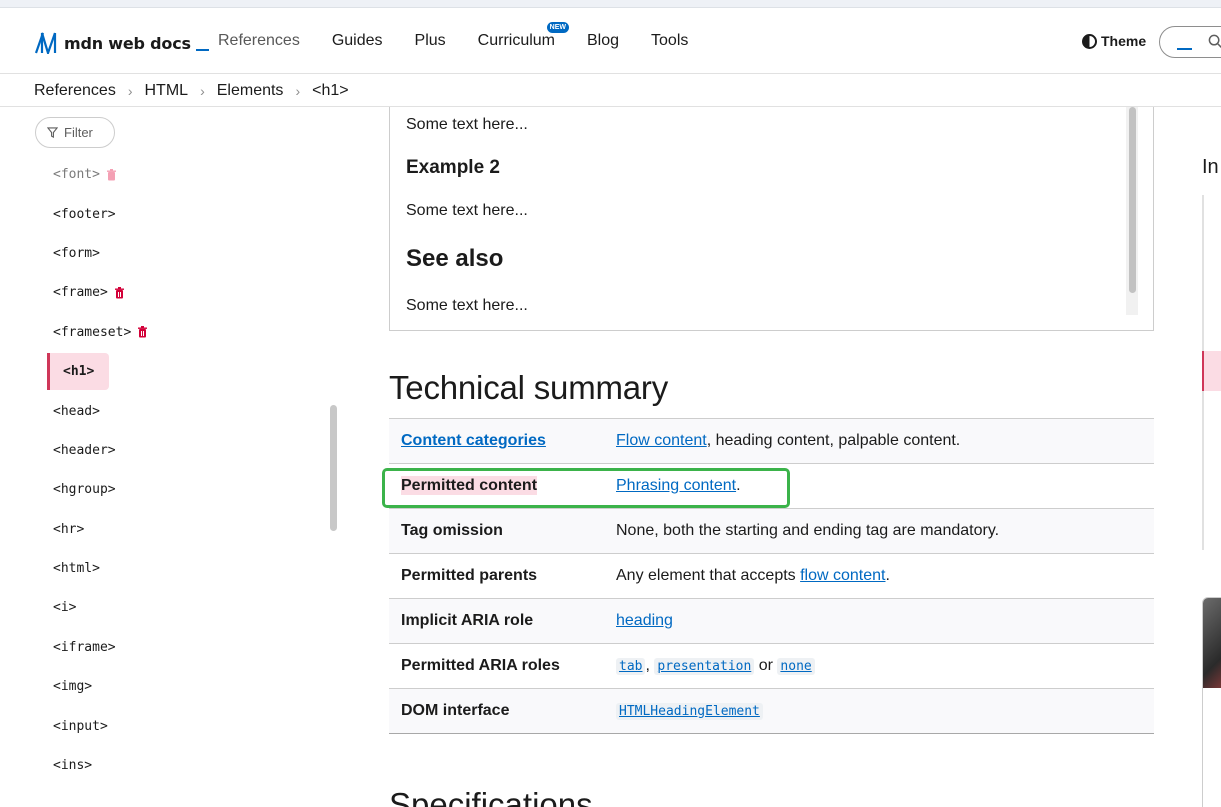 The image size is (1221, 807). What do you see at coordinates (45, 43) in the screenshot?
I see `mdn-logo-icon` at bounding box center [45, 43].